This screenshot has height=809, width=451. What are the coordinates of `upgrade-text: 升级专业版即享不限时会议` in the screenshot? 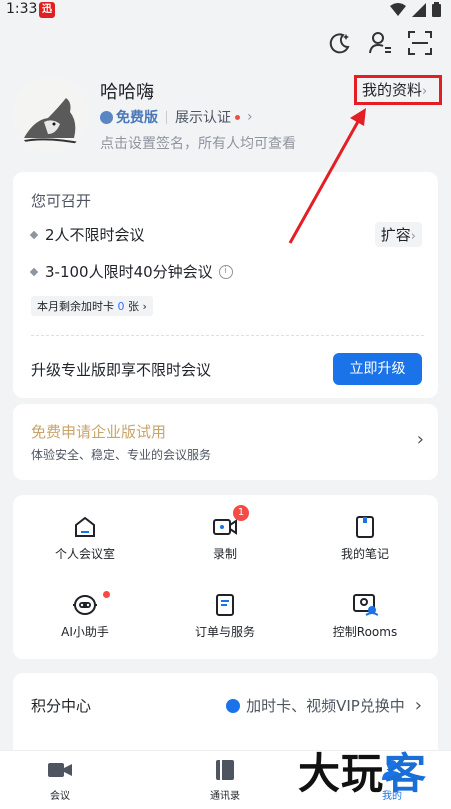 It's located at (121, 370).